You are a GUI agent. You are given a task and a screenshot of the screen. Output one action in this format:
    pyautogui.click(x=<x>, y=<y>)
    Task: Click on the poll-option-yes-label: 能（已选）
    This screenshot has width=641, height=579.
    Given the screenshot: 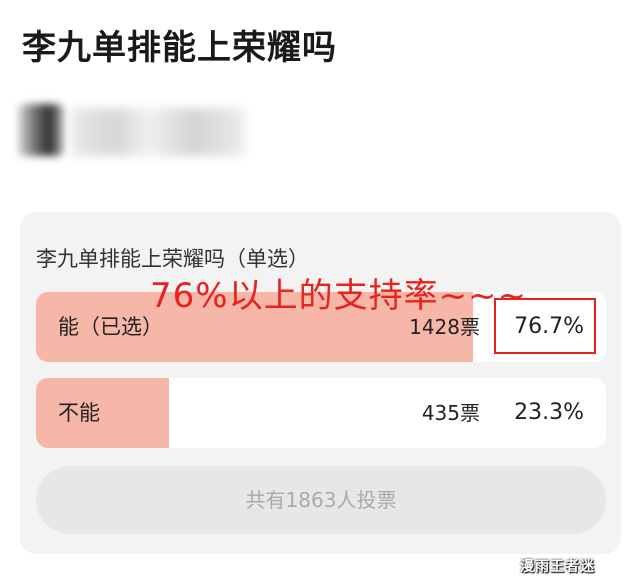 What is the action you would take?
    pyautogui.click(x=110, y=327)
    